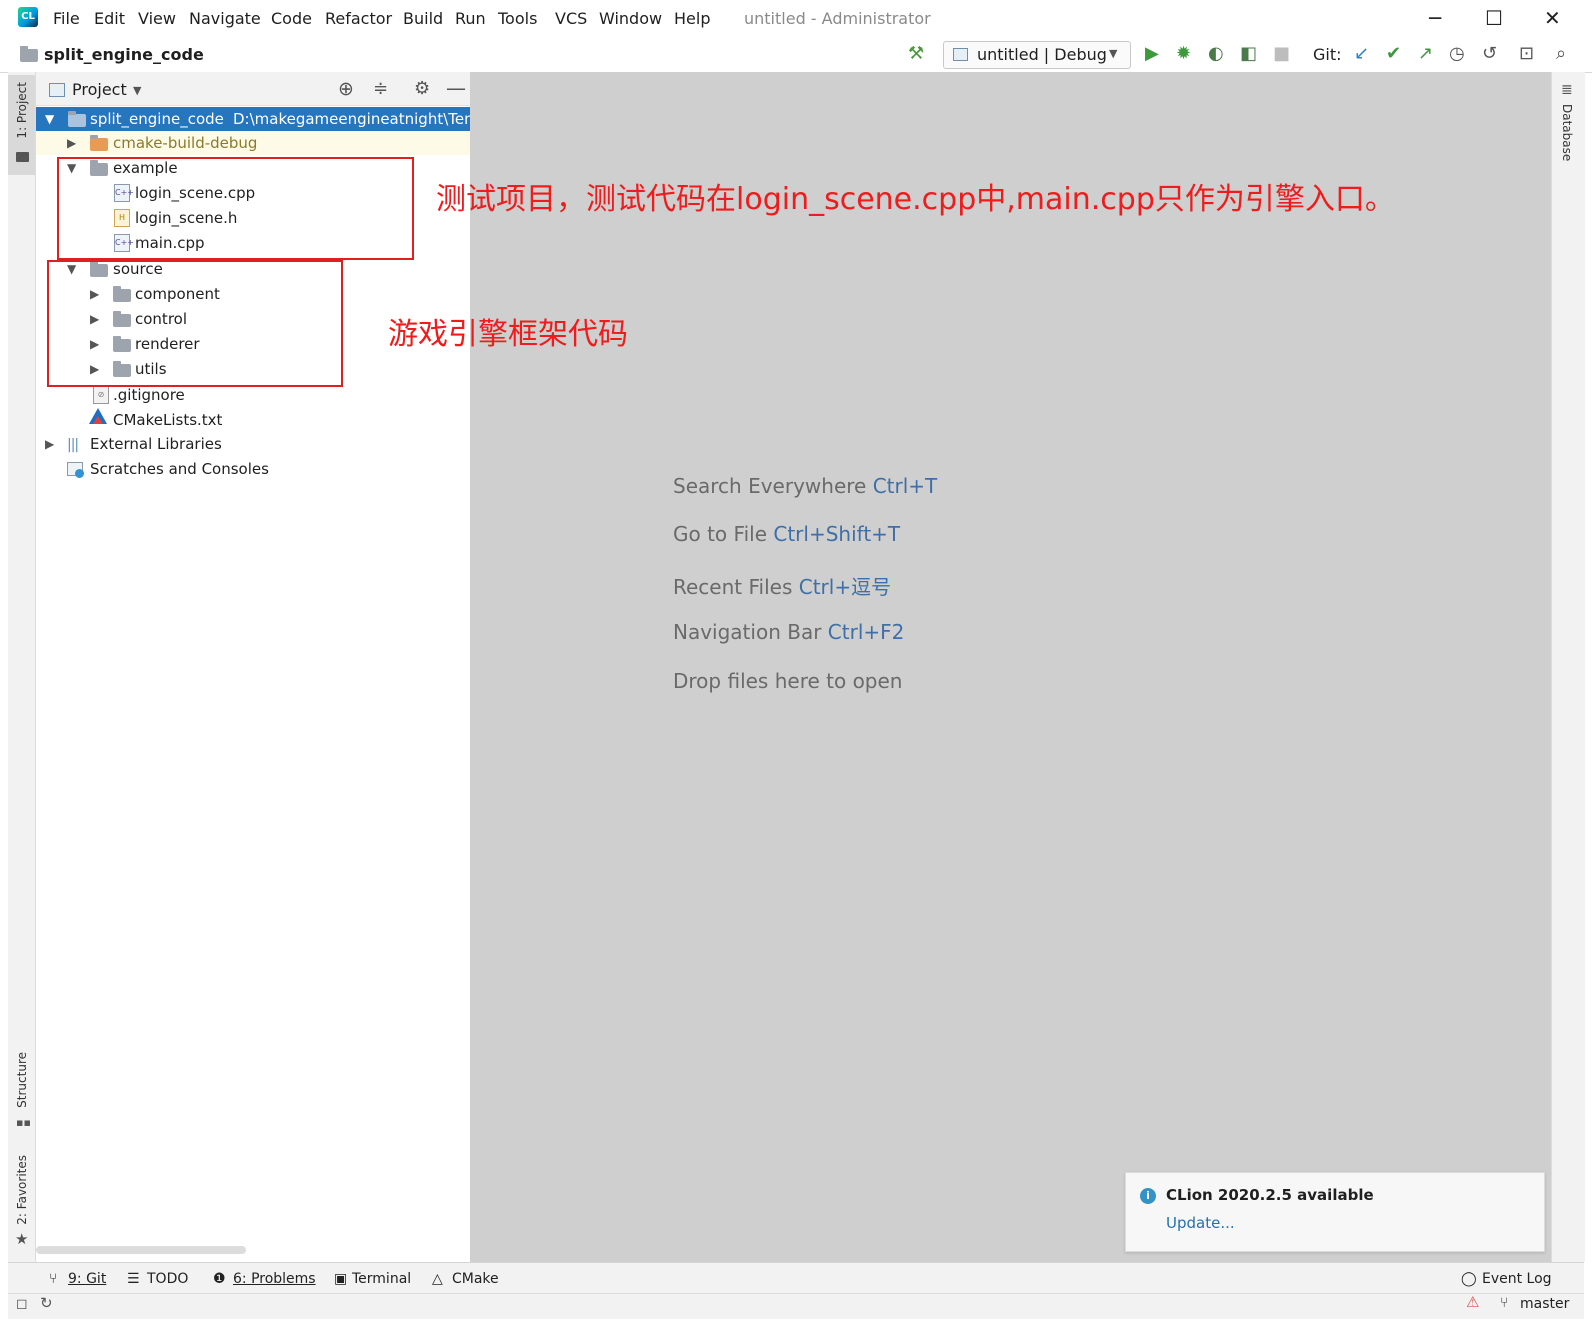 The image size is (1592, 1325). I want to click on database-icon: ≣, so click(1567, 90).